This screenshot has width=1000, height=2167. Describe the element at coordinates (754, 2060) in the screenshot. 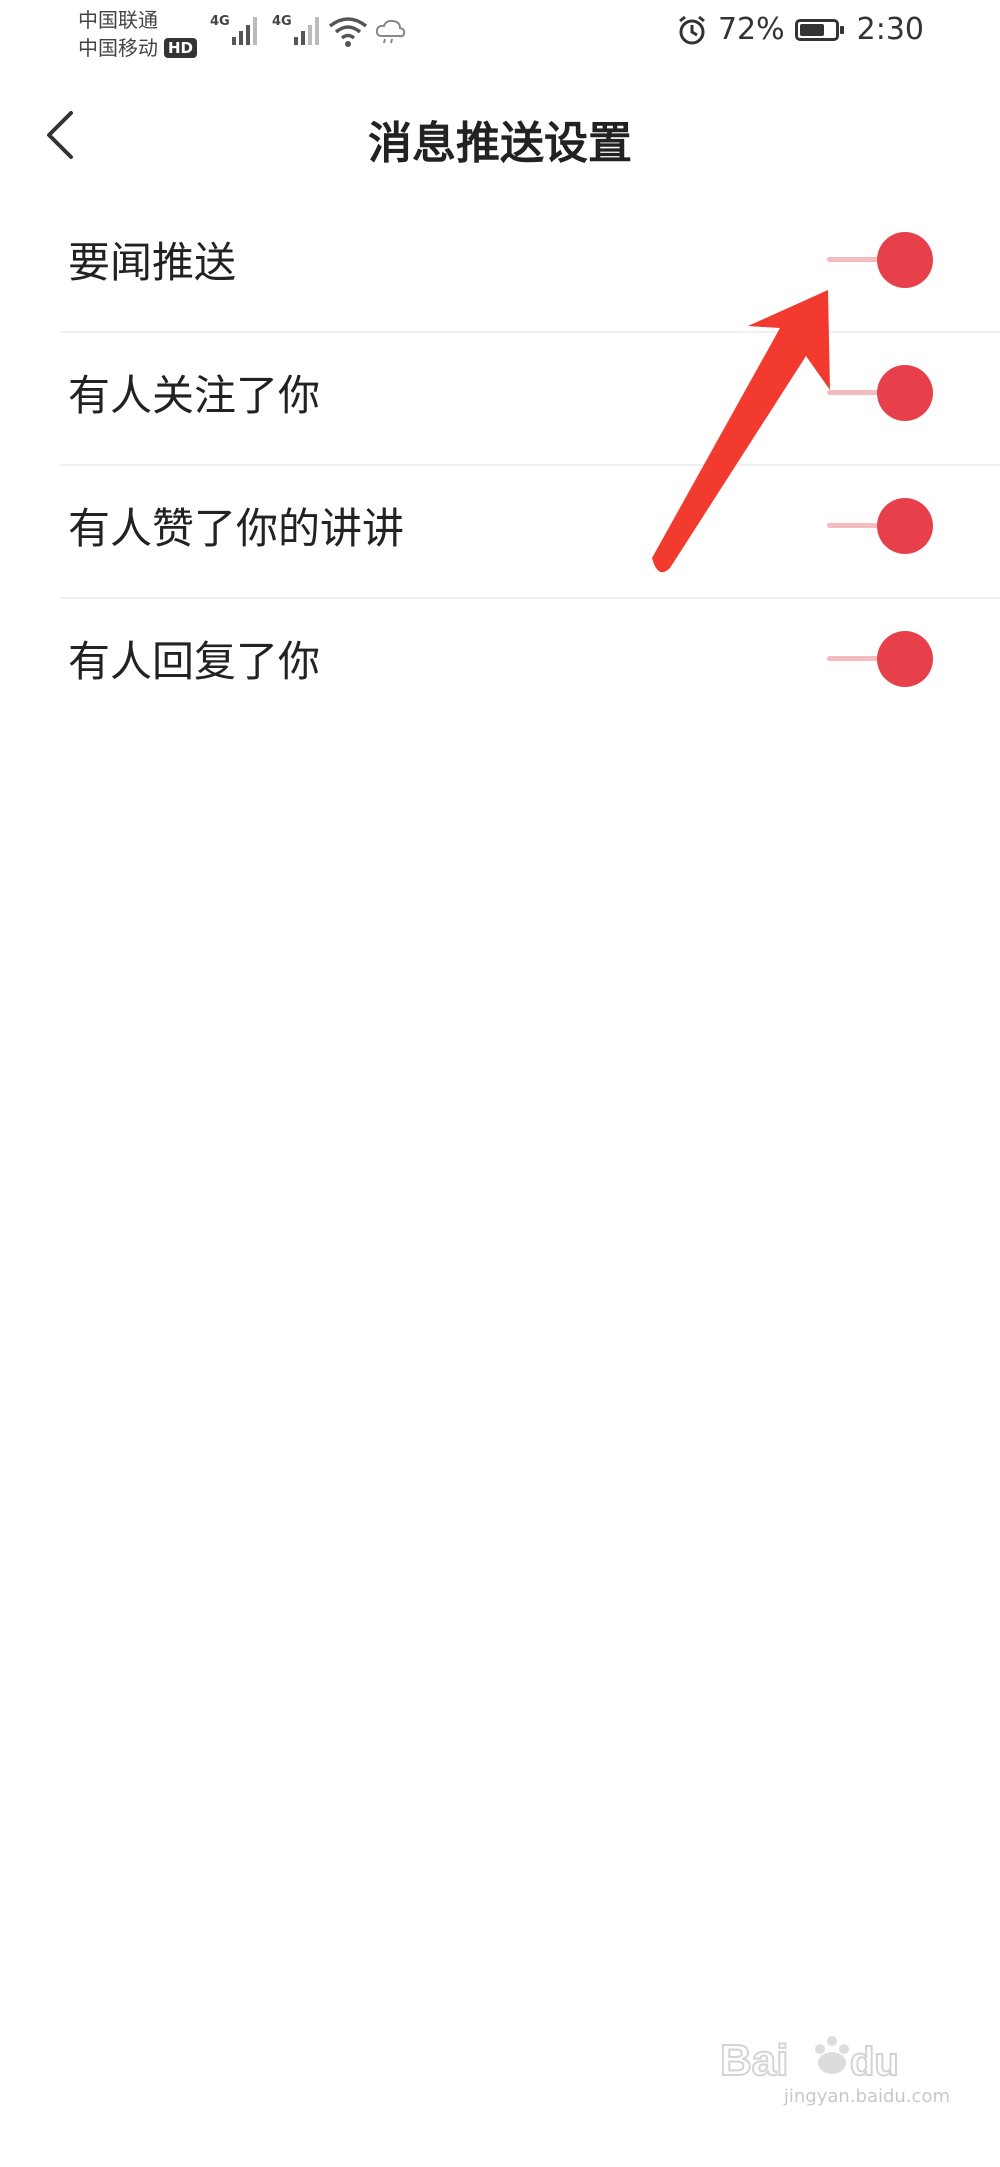

I see `svg-text: Bai` at that location.